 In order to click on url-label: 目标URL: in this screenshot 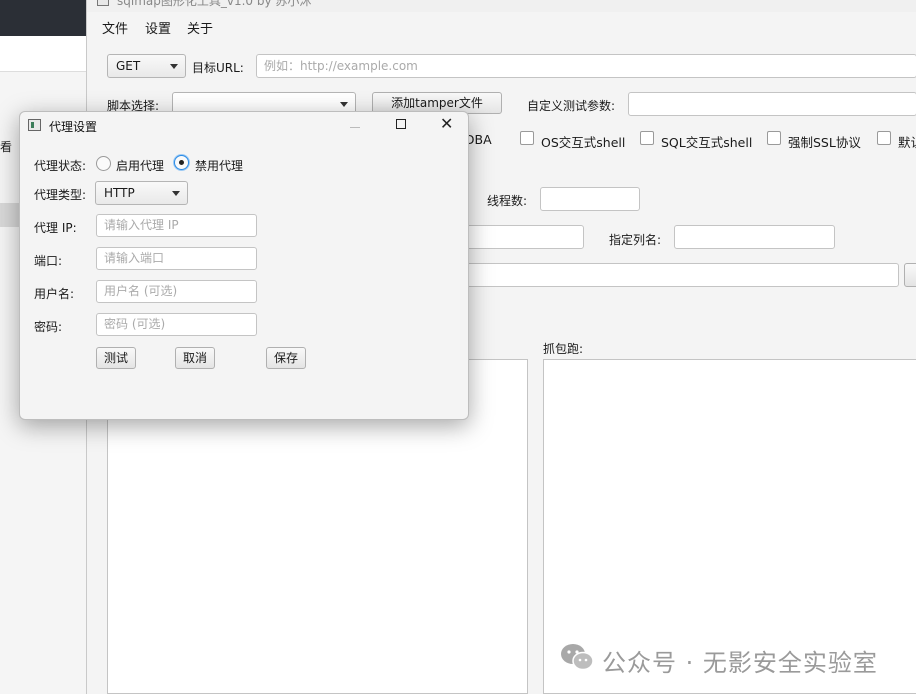, I will do `click(218, 68)`.